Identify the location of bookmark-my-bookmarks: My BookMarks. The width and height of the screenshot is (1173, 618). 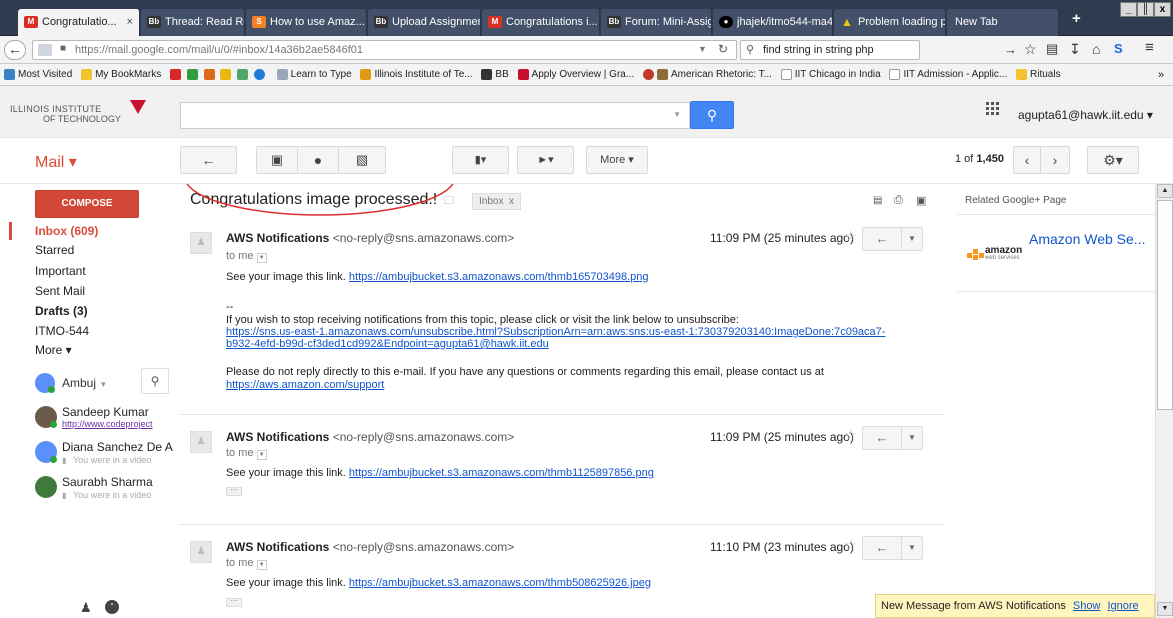
(121, 74).